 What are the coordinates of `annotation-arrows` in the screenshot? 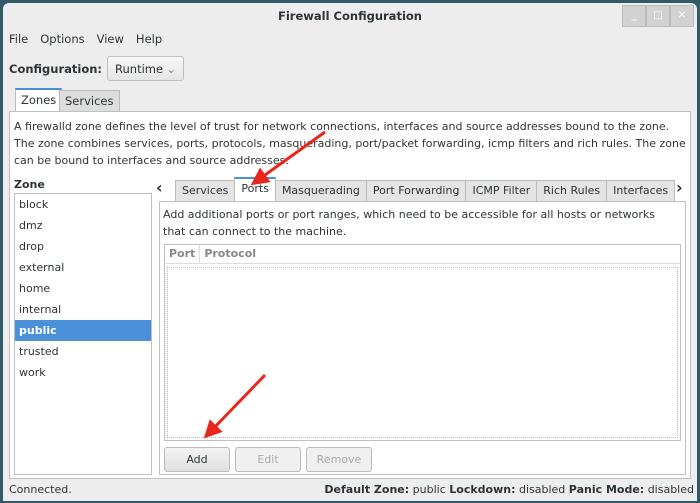 It's located at (264, 284).